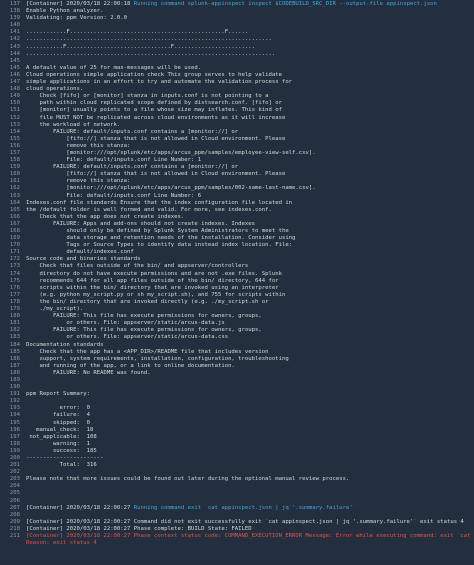  I want to click on log-line: 179 ./my_script)., so click(237, 309).